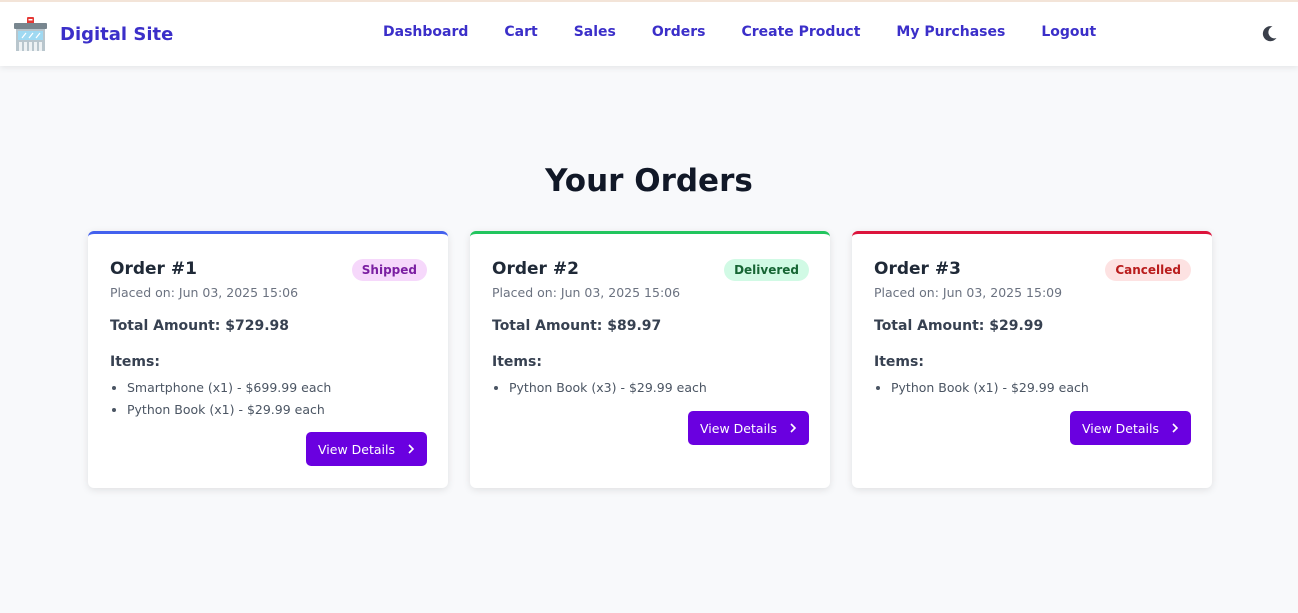 Image resolution: width=1298 pixels, height=613 pixels. What do you see at coordinates (917, 269) in the screenshot?
I see `order-title: Order #3` at bounding box center [917, 269].